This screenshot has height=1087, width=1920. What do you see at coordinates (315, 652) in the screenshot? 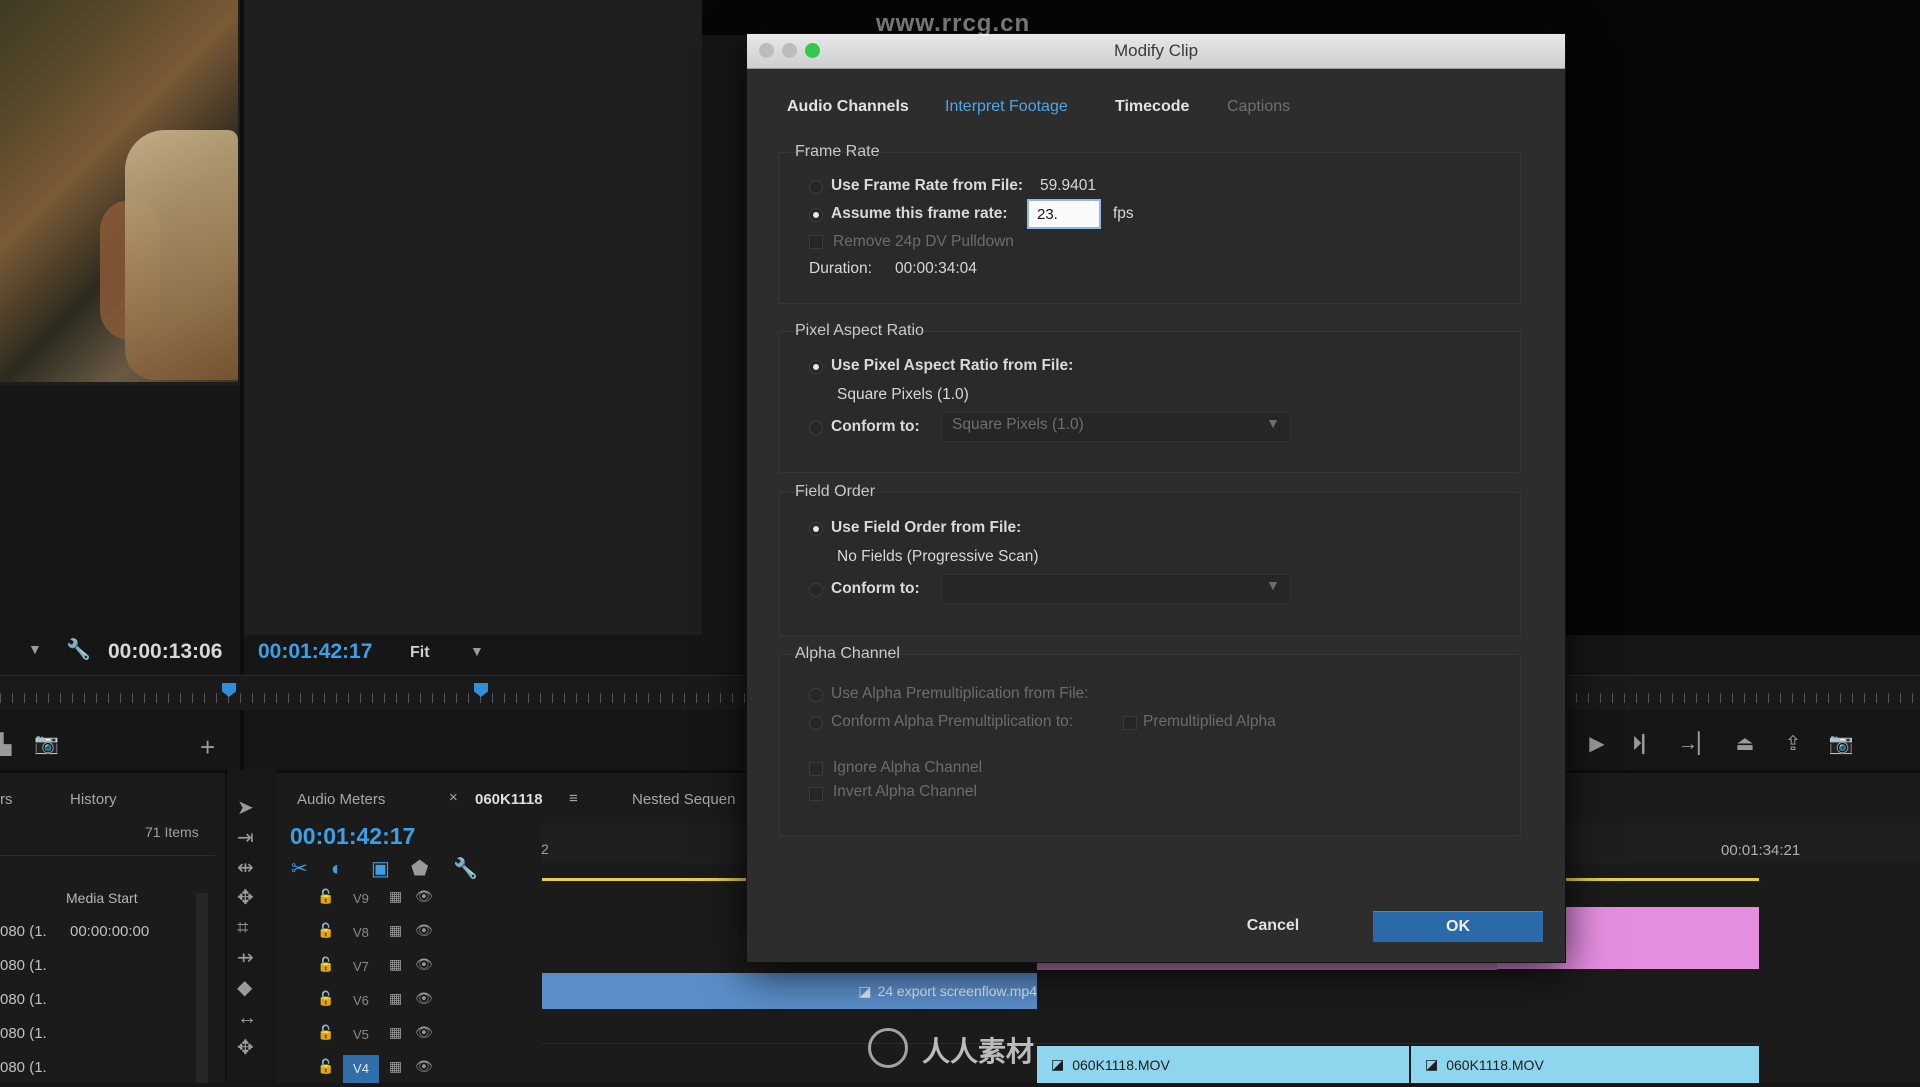
I see `program-timecode: 00:01:42:17` at bounding box center [315, 652].